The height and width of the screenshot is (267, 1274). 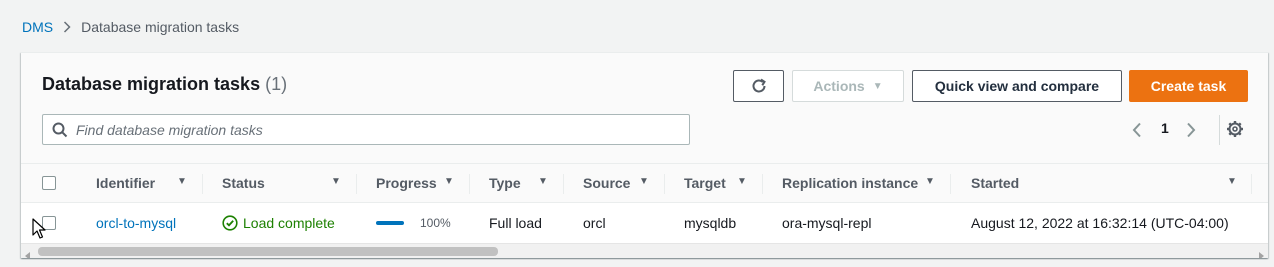 I want to click on chevron-right-icon, so click(x=67, y=27).